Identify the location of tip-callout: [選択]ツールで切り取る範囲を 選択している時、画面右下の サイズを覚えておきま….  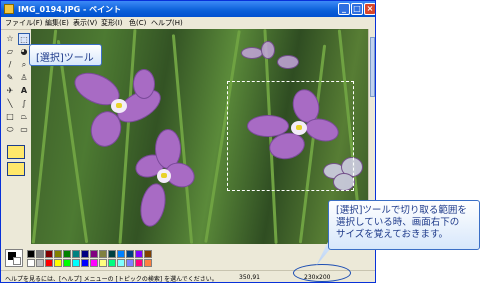
(404, 225).